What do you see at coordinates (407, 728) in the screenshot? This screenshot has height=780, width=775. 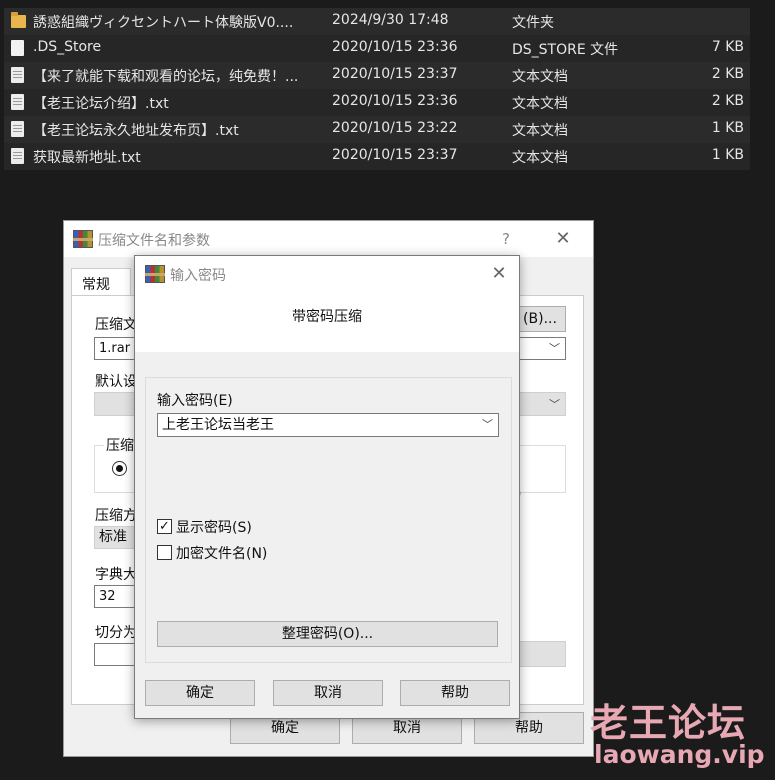 I see `archive-cancel-label: 取消` at bounding box center [407, 728].